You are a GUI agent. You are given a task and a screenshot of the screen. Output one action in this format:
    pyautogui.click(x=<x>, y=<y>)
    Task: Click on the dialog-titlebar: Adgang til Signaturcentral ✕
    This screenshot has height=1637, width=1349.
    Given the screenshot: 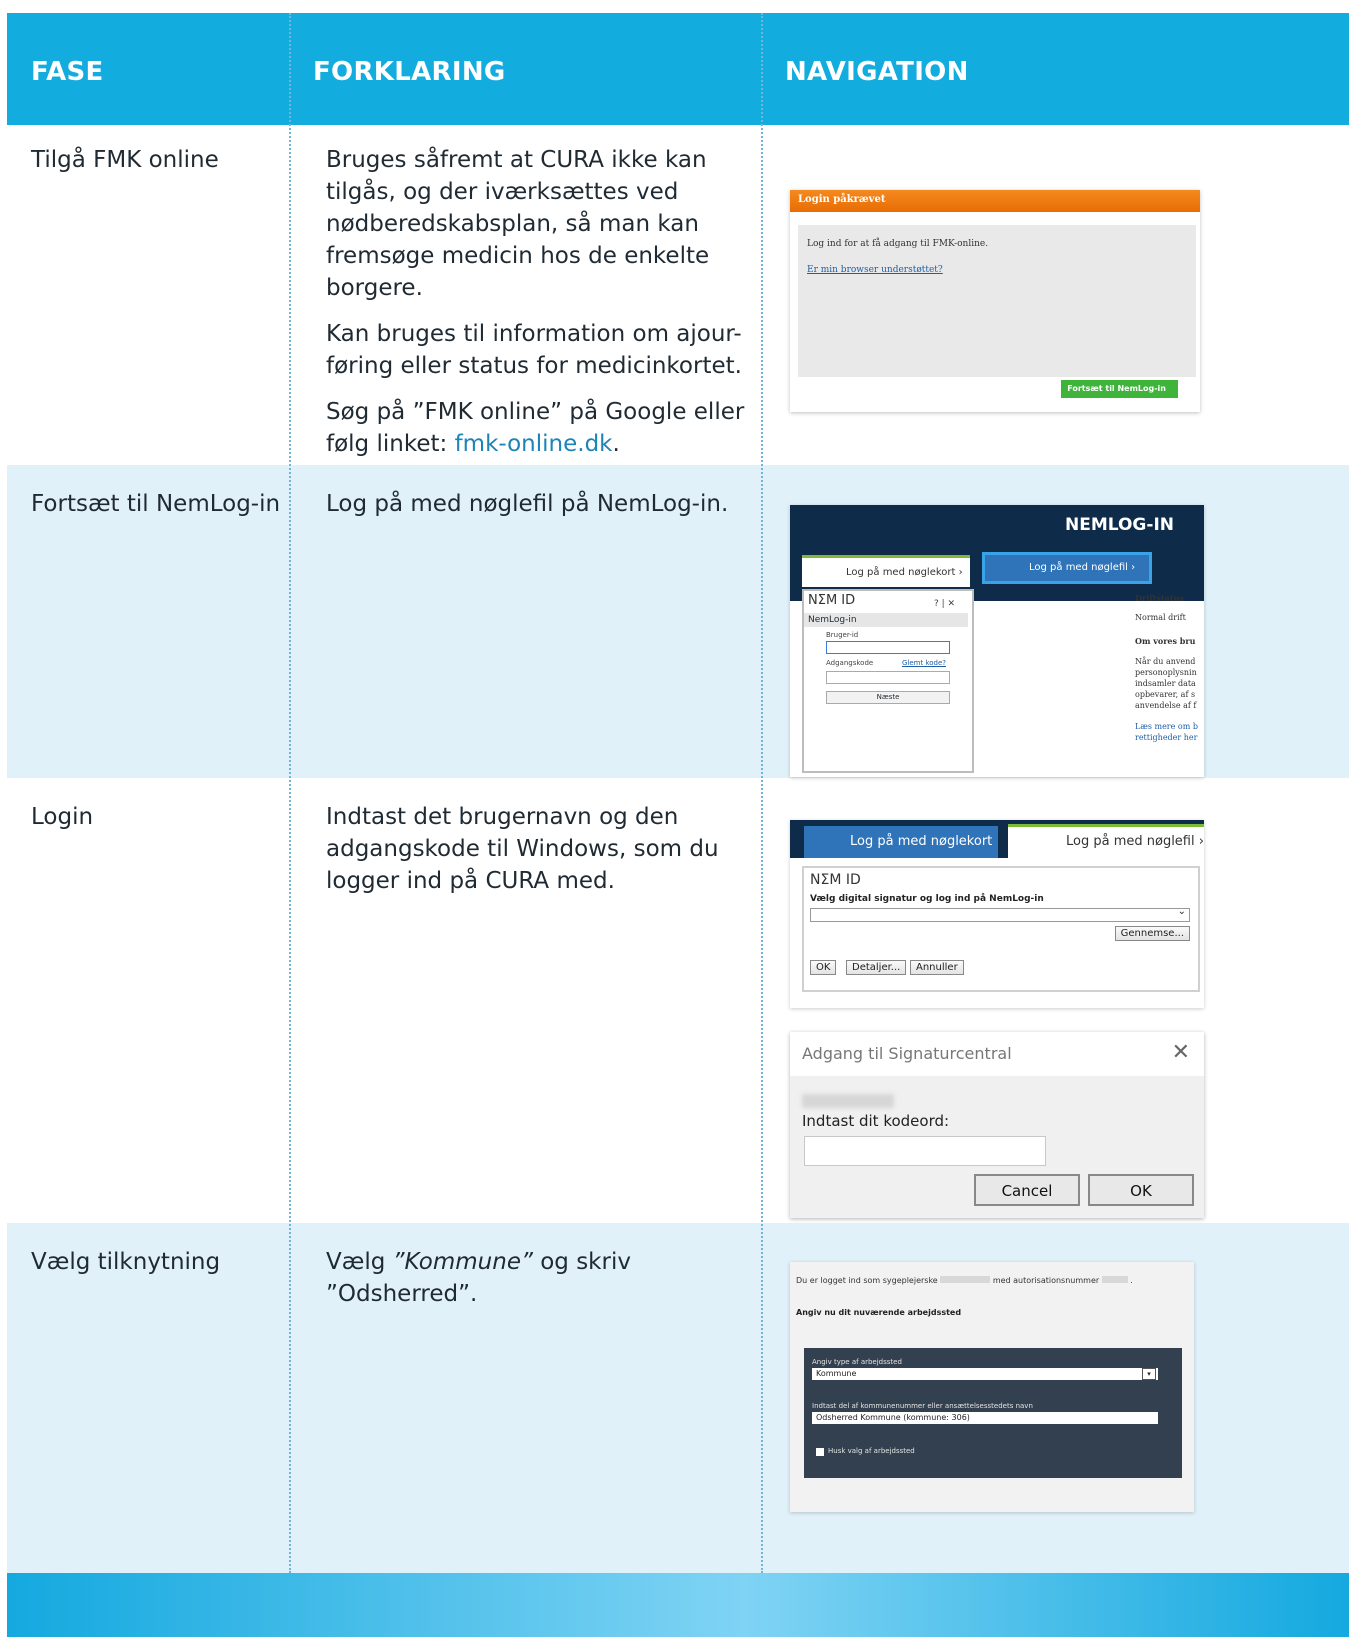 What is the action you would take?
    pyautogui.click(x=997, y=1054)
    